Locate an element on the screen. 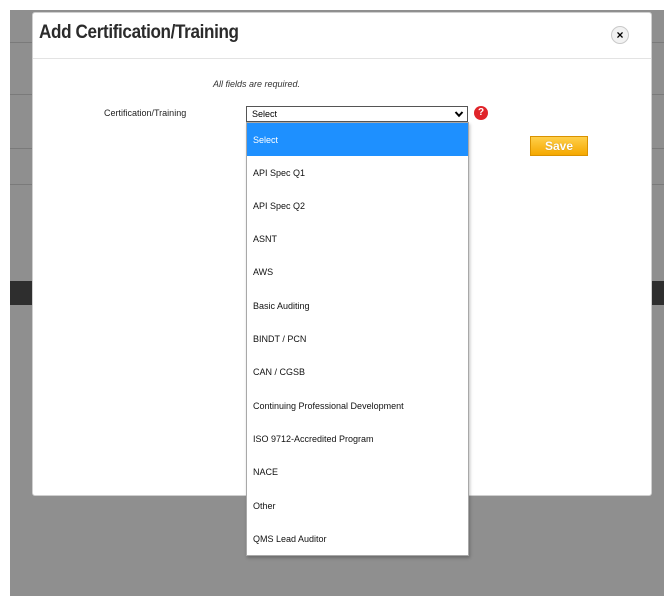 This screenshot has height=596, width=664. chevron-down-icon is located at coordinates (459, 114).